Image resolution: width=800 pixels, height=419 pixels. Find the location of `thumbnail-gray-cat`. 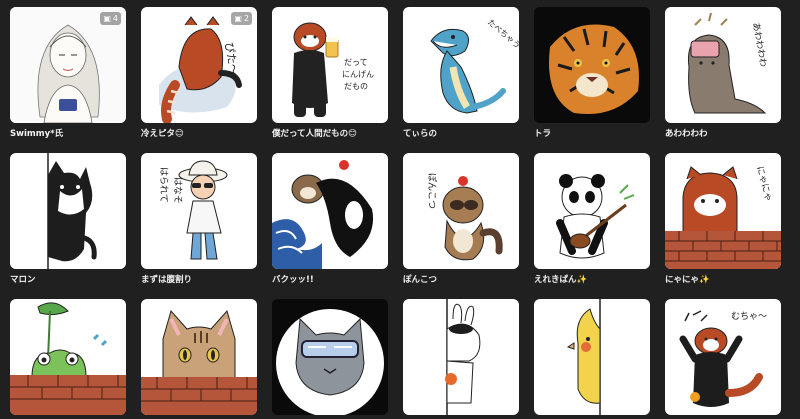

thumbnail-gray-cat is located at coordinates (330, 357).